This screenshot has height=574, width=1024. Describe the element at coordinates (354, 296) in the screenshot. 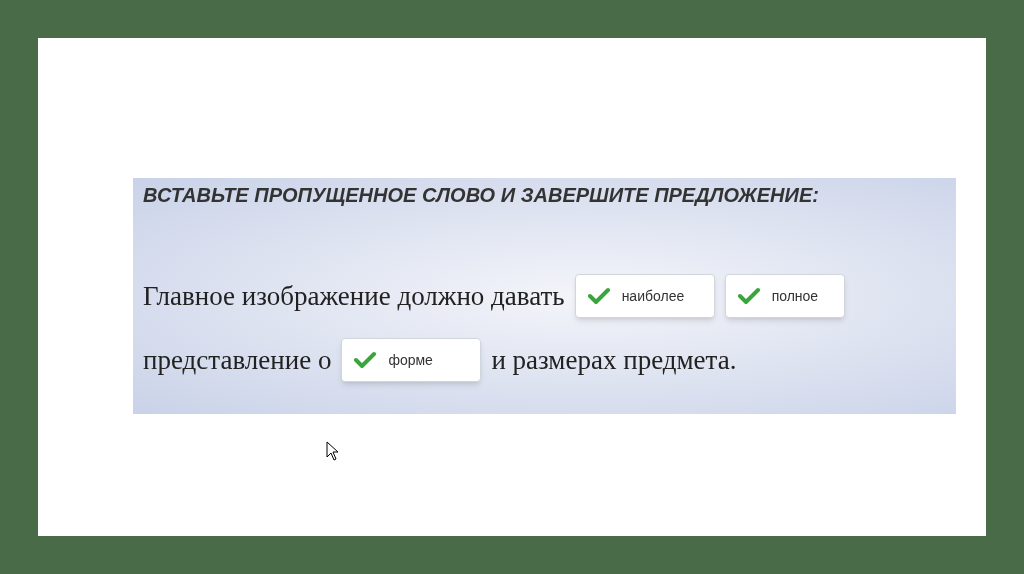

I see `sentence-text: Главное изображение должно давать` at that location.